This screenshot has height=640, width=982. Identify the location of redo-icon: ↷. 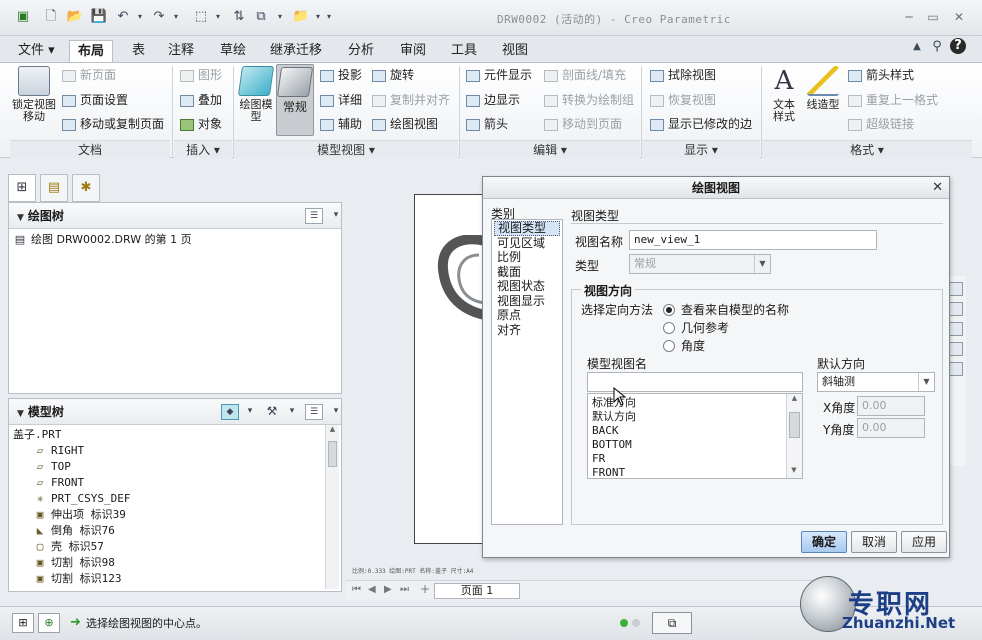
(159, 17).